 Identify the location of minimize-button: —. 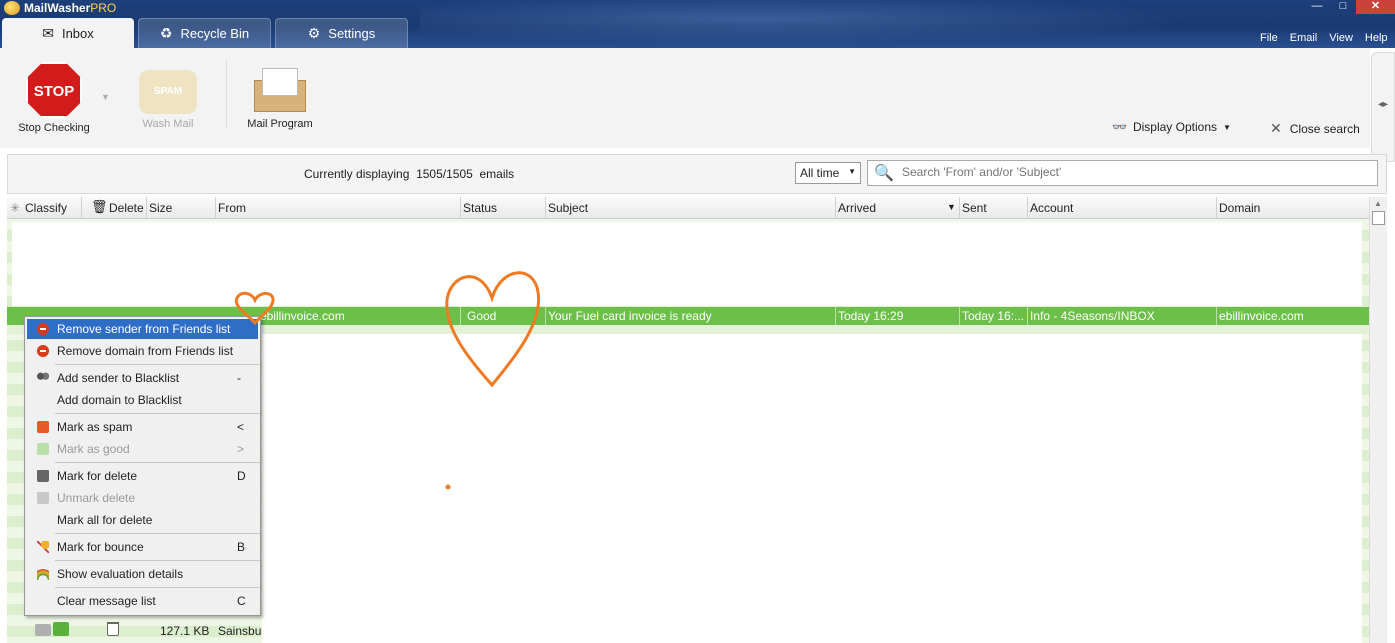
(1317, 7).